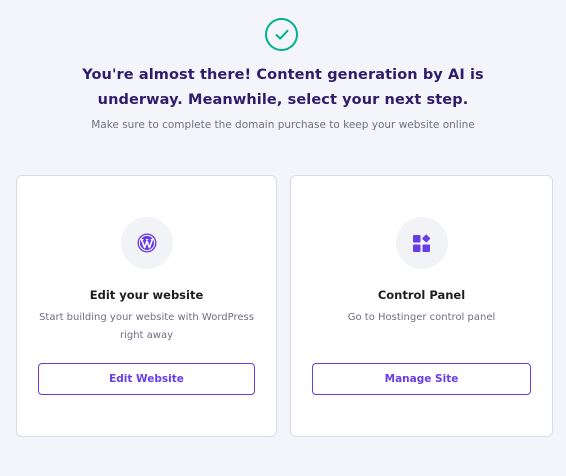 This screenshot has width=566, height=476. What do you see at coordinates (421, 379) in the screenshot?
I see `manage-site-button: Manage Site` at bounding box center [421, 379].